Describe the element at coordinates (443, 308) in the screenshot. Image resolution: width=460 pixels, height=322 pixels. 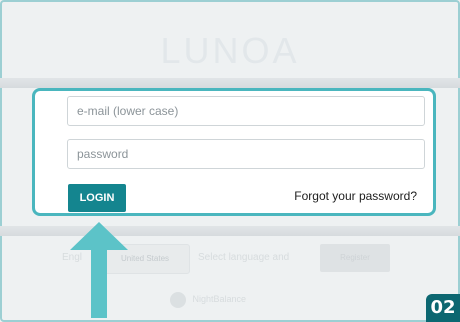
I see `step-number-badge: 02` at that location.